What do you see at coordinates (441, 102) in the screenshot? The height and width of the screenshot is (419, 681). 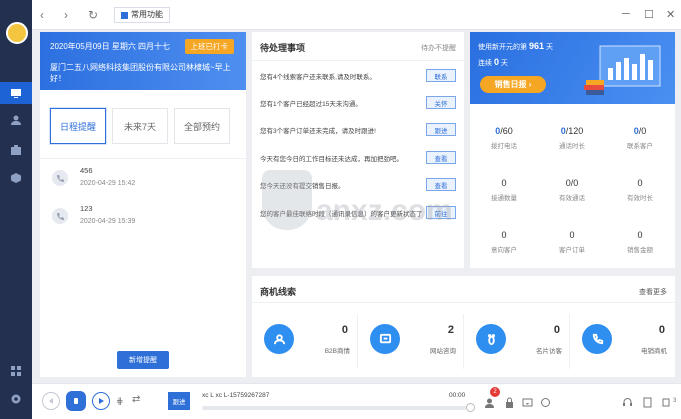 I see `todo-action-button: 关怀` at bounding box center [441, 102].